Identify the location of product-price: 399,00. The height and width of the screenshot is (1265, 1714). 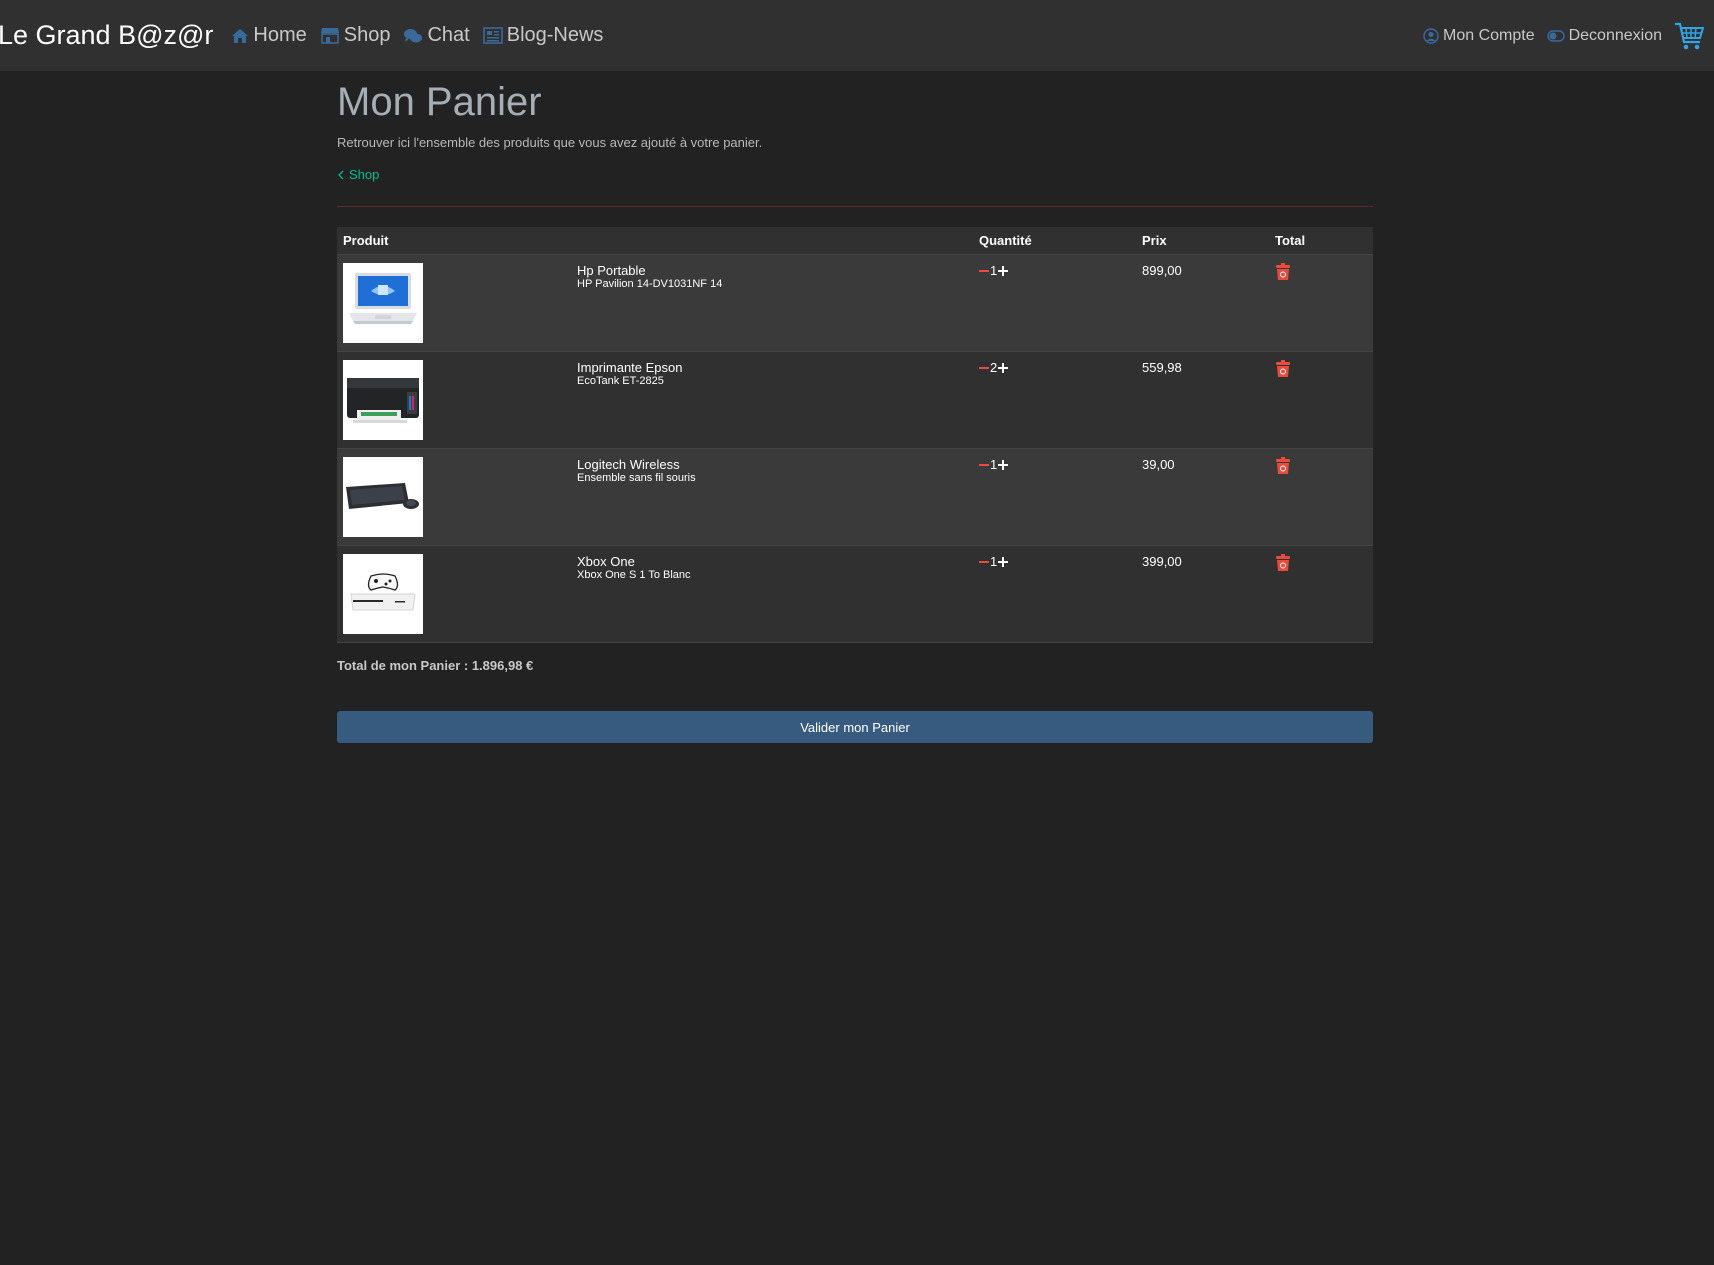
(1162, 561).